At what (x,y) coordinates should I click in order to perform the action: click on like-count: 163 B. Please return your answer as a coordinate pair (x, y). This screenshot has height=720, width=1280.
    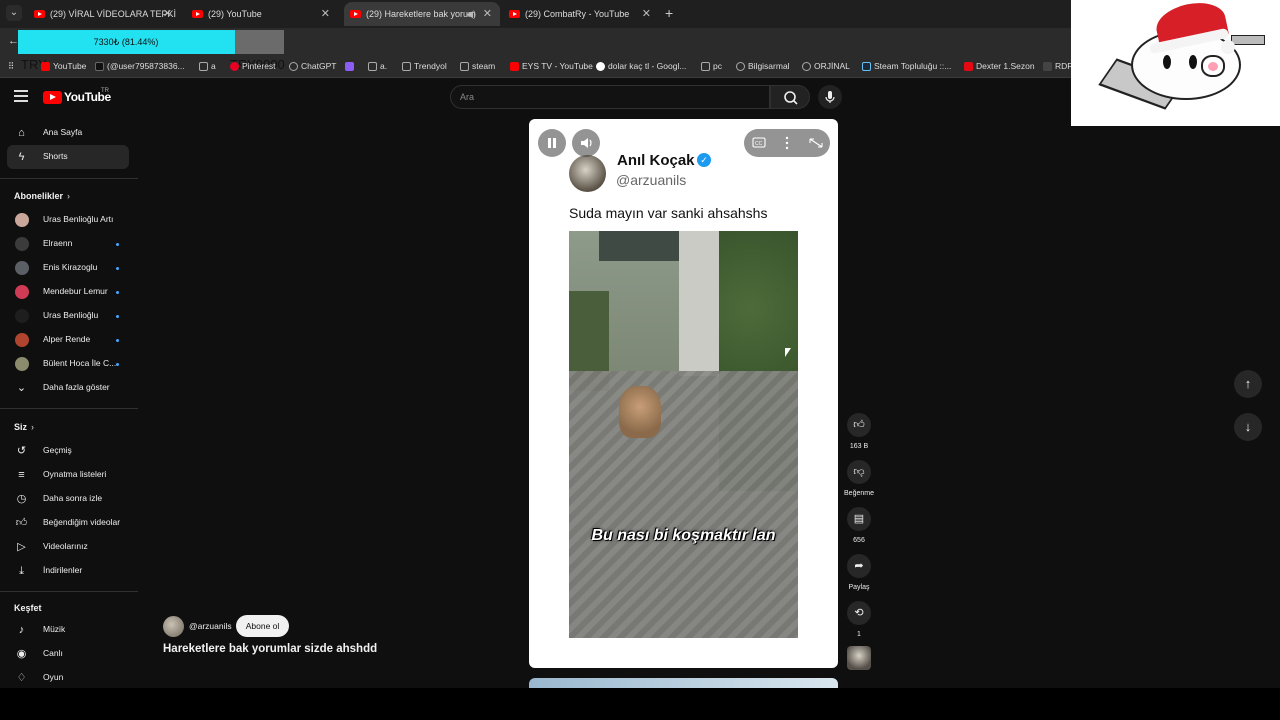
    Looking at the image, I should click on (859, 446).